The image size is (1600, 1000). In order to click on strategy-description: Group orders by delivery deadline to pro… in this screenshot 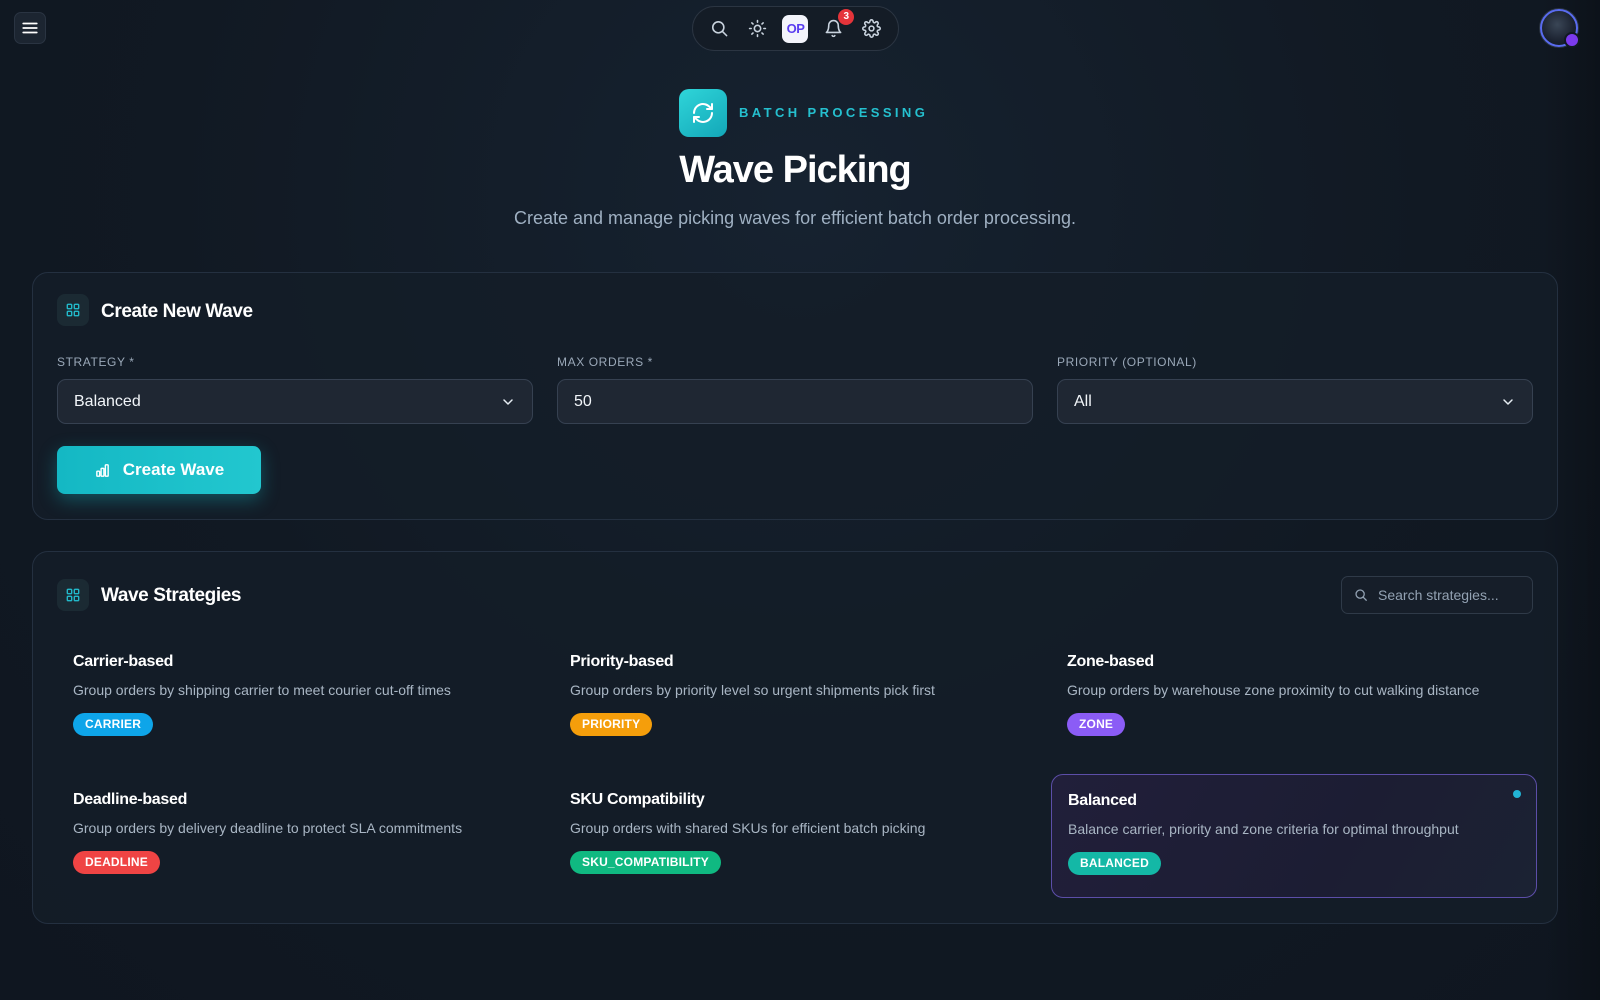, I will do `click(268, 828)`.